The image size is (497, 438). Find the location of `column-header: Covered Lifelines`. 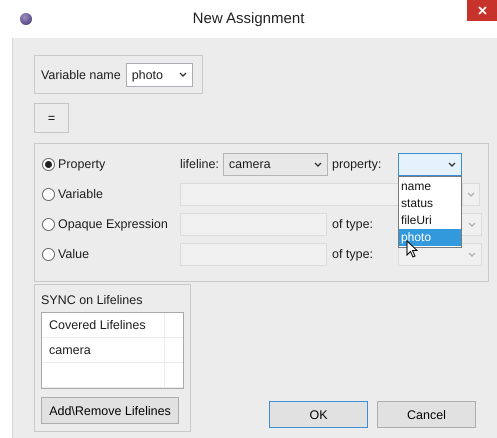

column-header: Covered Lifelines is located at coordinates (103, 325).